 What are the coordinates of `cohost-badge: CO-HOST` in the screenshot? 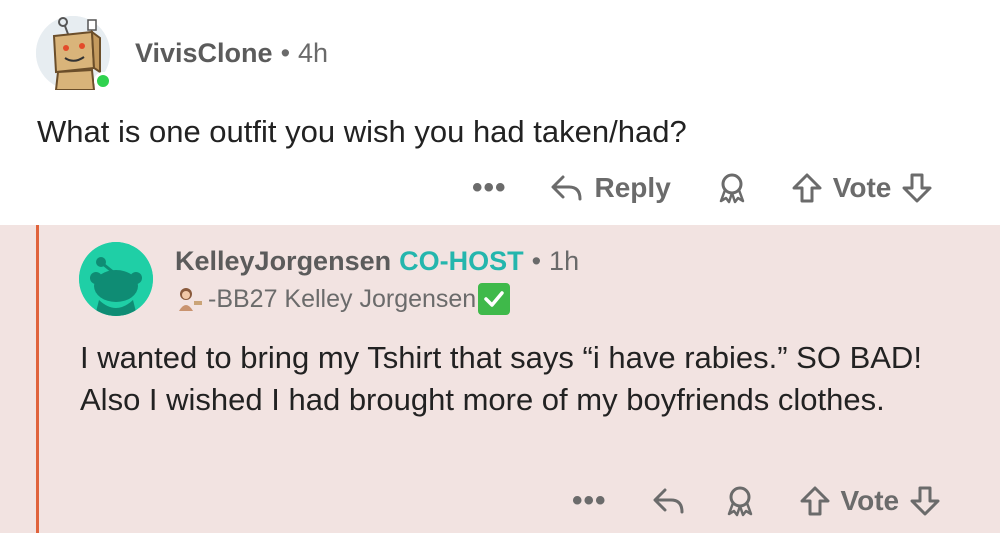 It's located at (461, 261).